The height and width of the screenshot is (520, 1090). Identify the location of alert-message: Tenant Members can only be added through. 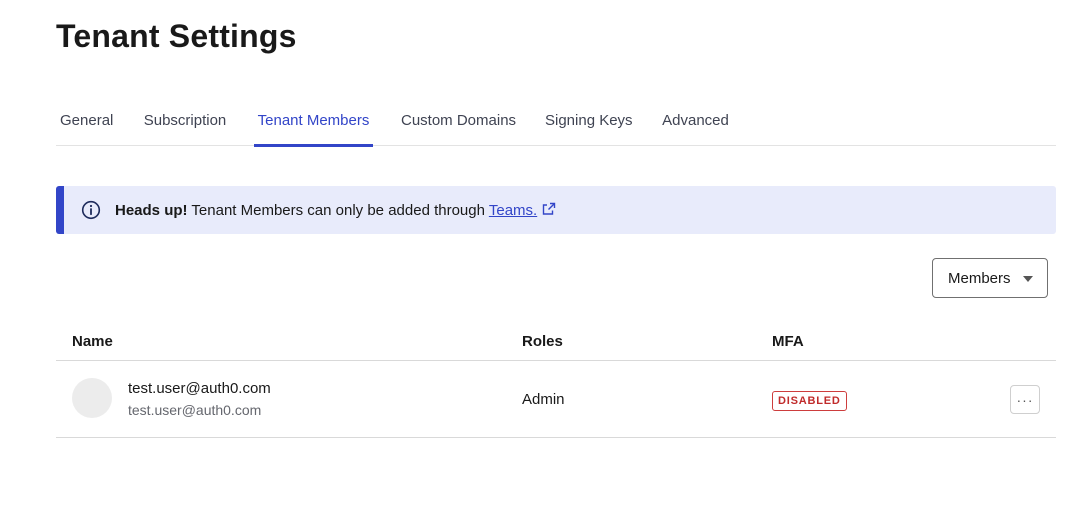
(338, 210).